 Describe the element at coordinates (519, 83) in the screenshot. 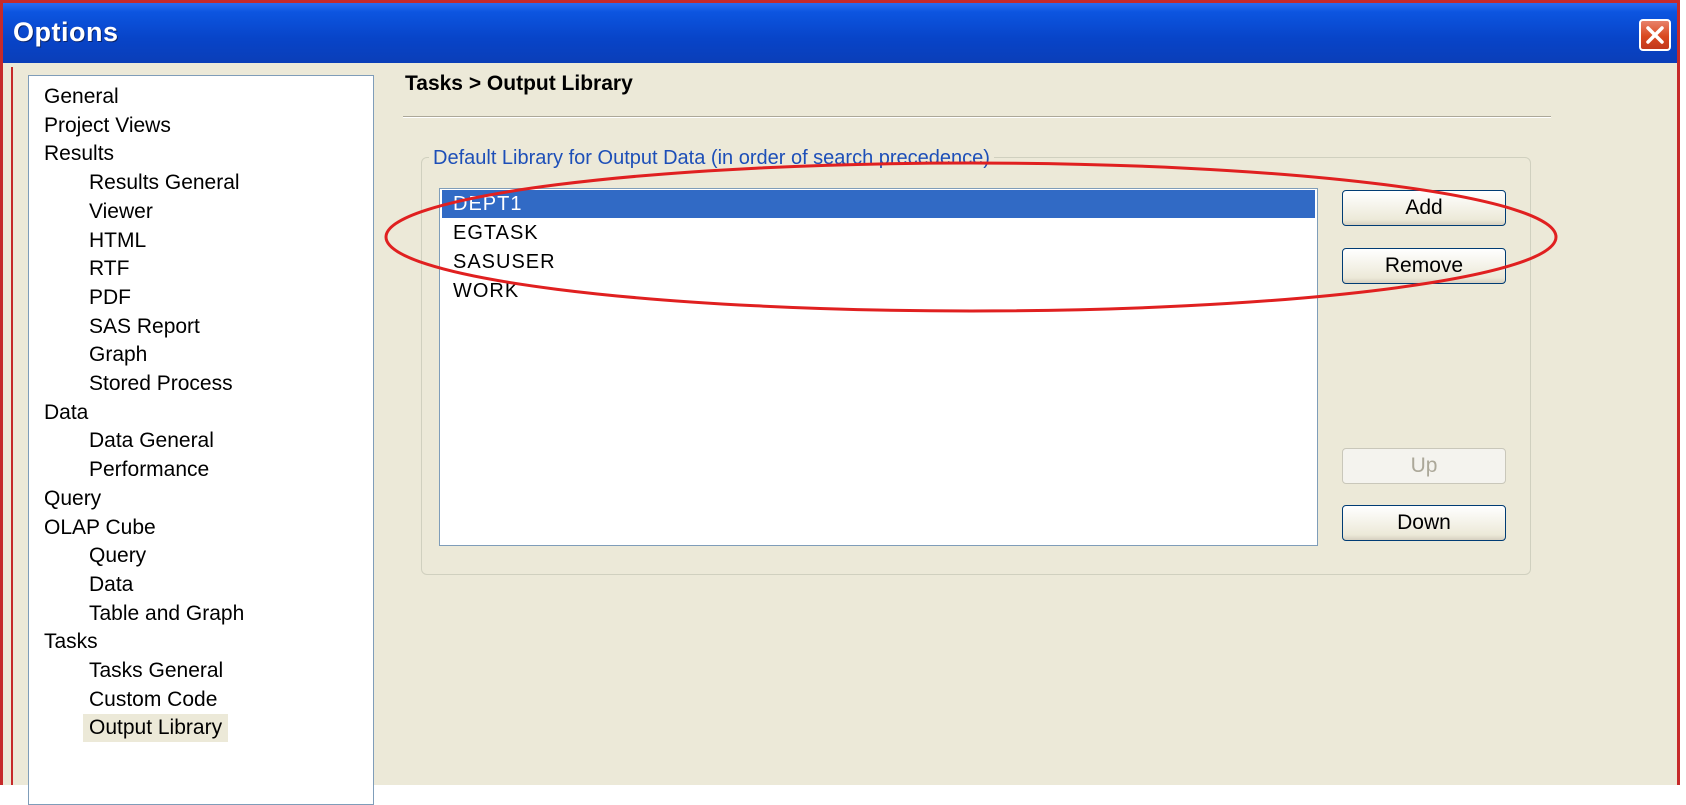

I see `page-breadcrumb: Tasks > Output Library` at that location.